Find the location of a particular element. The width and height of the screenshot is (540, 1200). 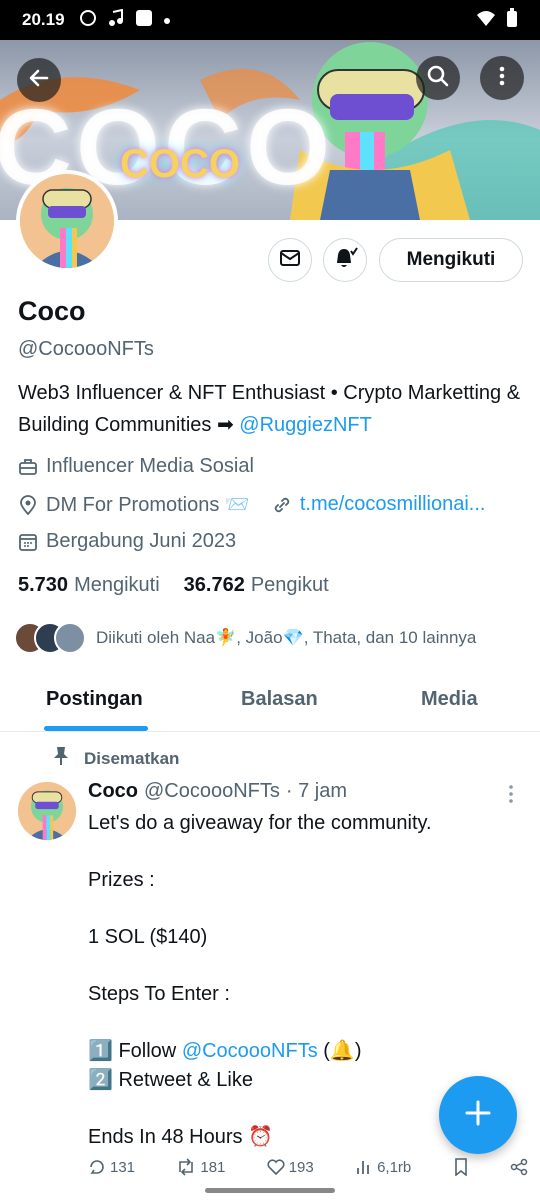

search-button is located at coordinates (438, 78).